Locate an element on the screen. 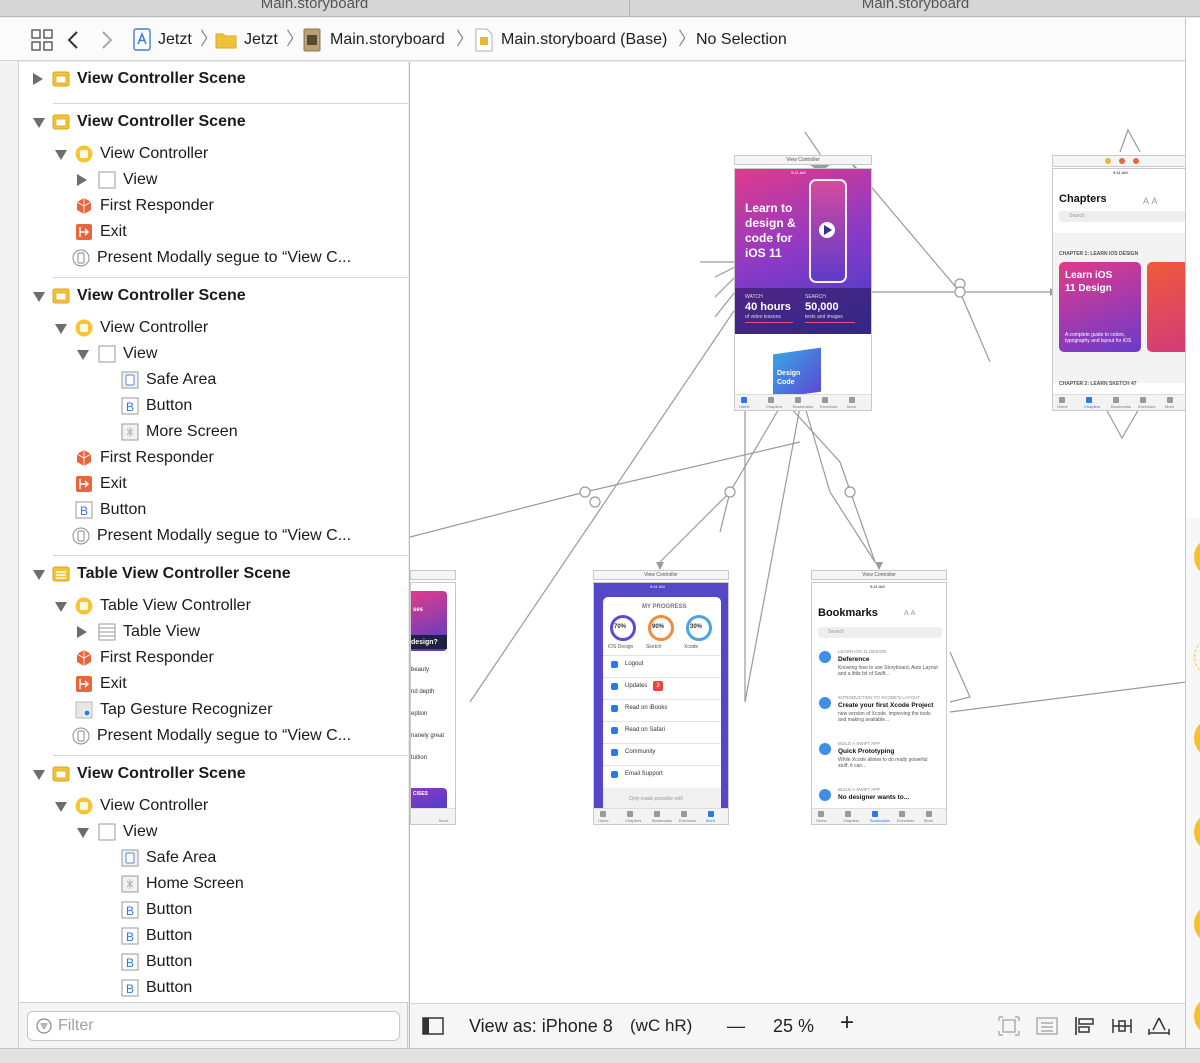  breadcrumb-no-selection: No Selection is located at coordinates (741, 40).